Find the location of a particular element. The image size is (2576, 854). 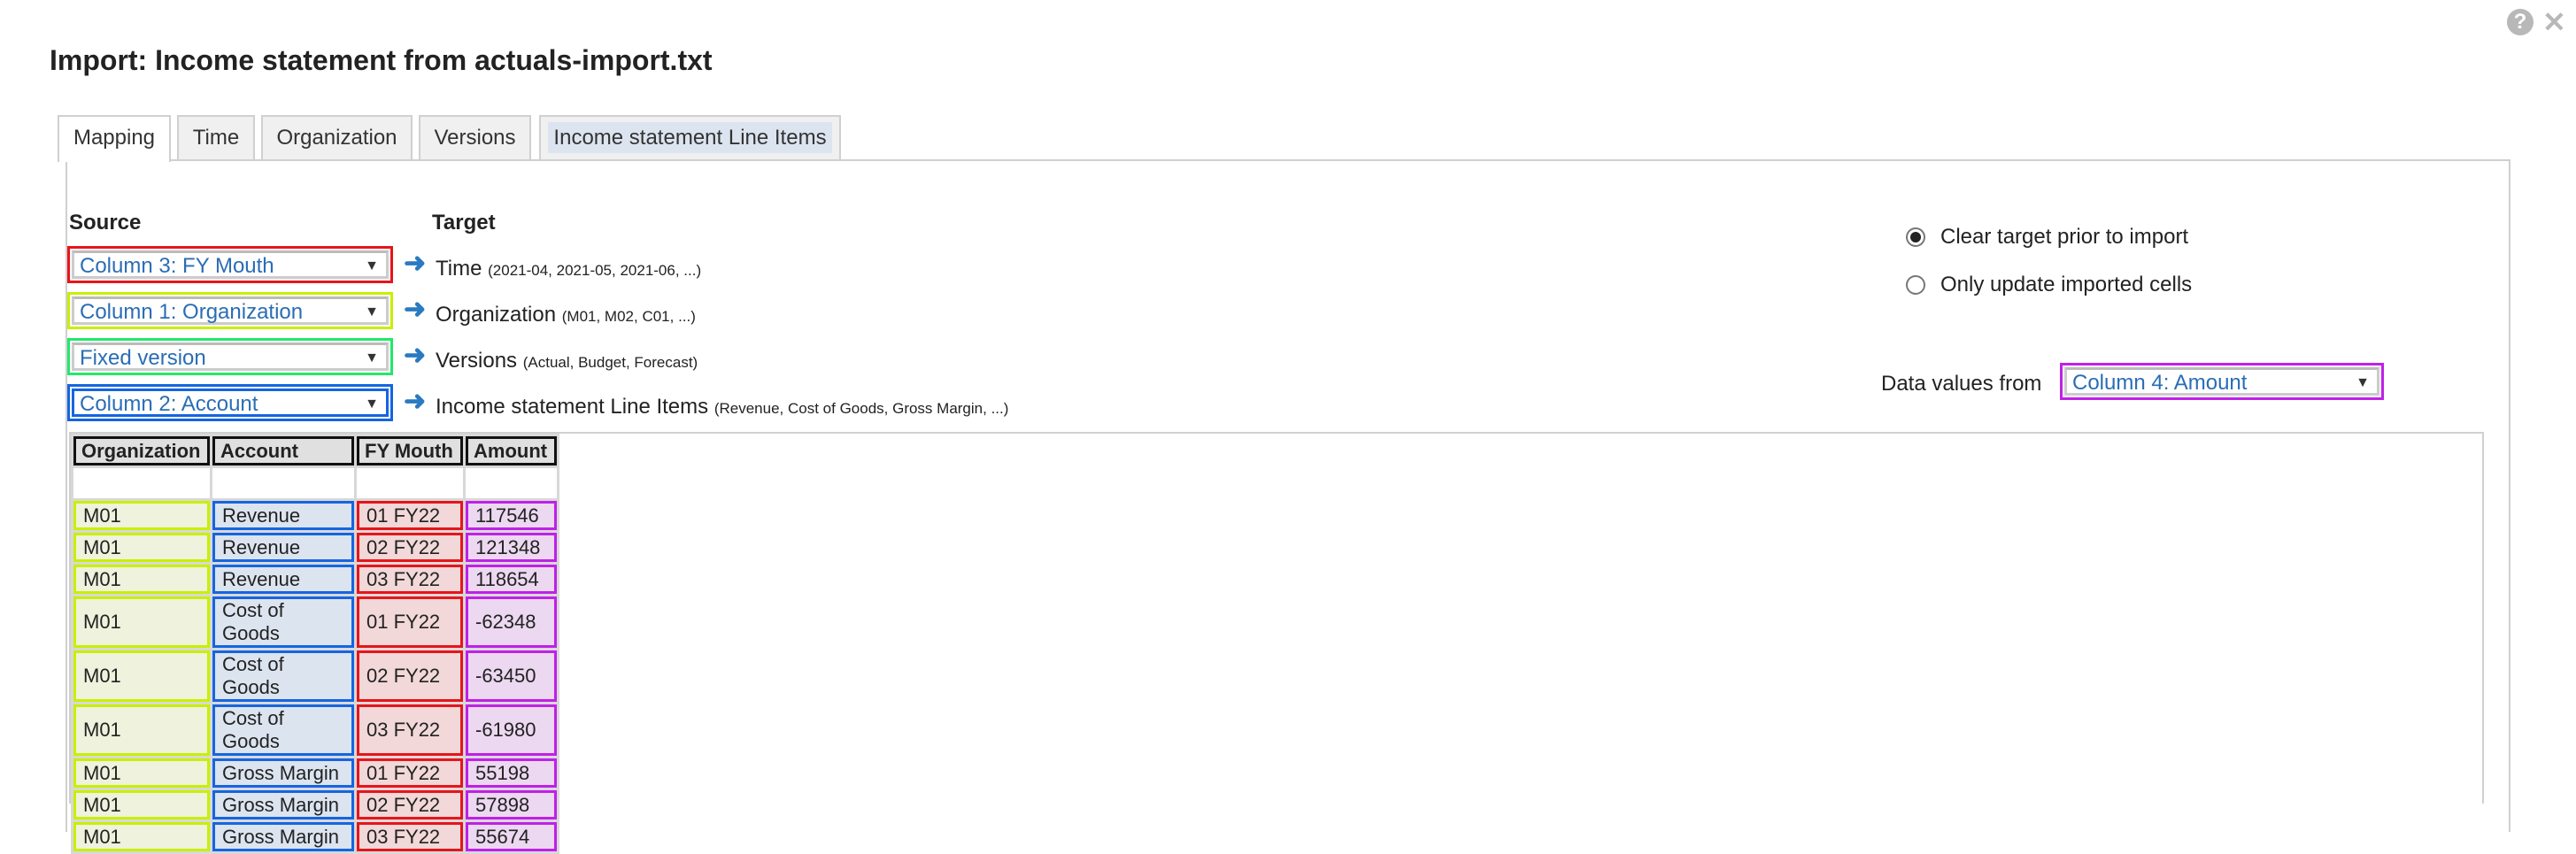

table-row: M01 Cost of Goods 02 FY22 -63450 is located at coordinates (315, 676).